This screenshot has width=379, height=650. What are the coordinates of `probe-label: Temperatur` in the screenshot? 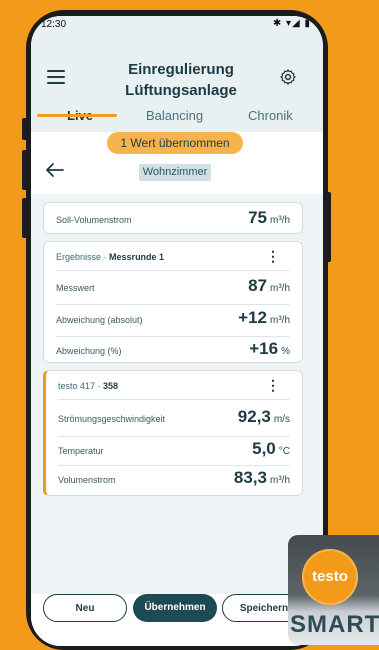 It's located at (81, 451).